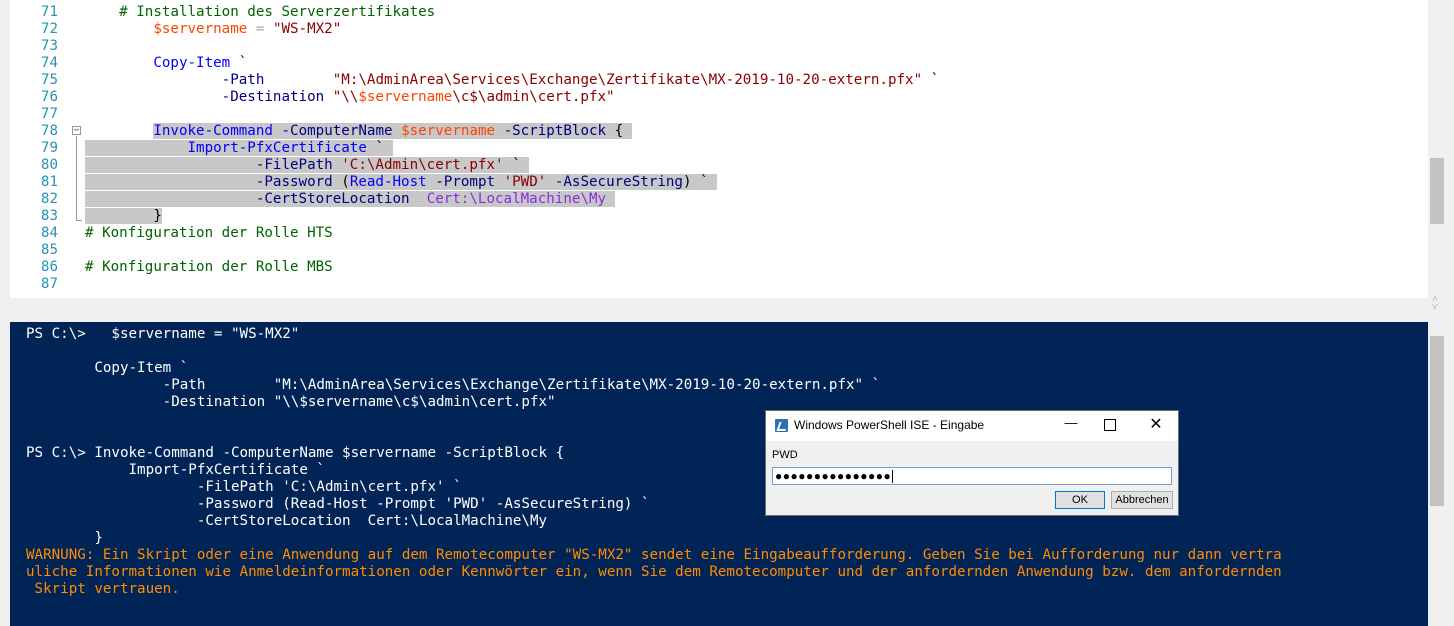  Describe the element at coordinates (618, 182) in the screenshot. I see `code-token: -AsSecureString` at that location.